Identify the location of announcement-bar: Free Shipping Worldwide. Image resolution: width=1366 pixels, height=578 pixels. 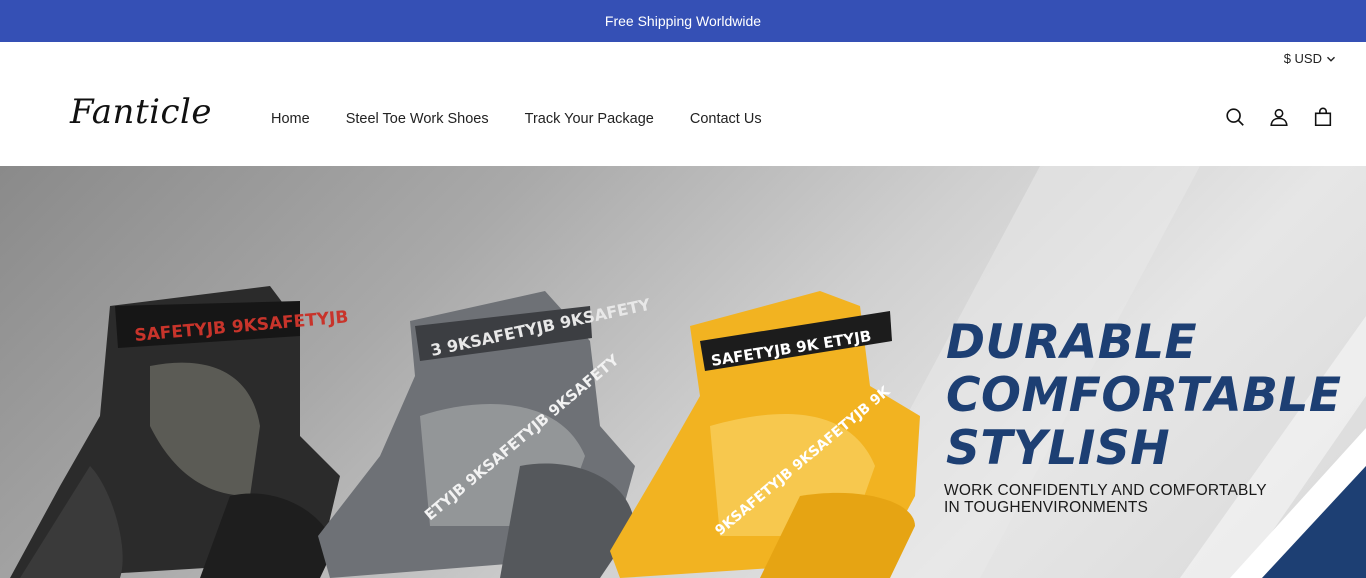
(683, 21).